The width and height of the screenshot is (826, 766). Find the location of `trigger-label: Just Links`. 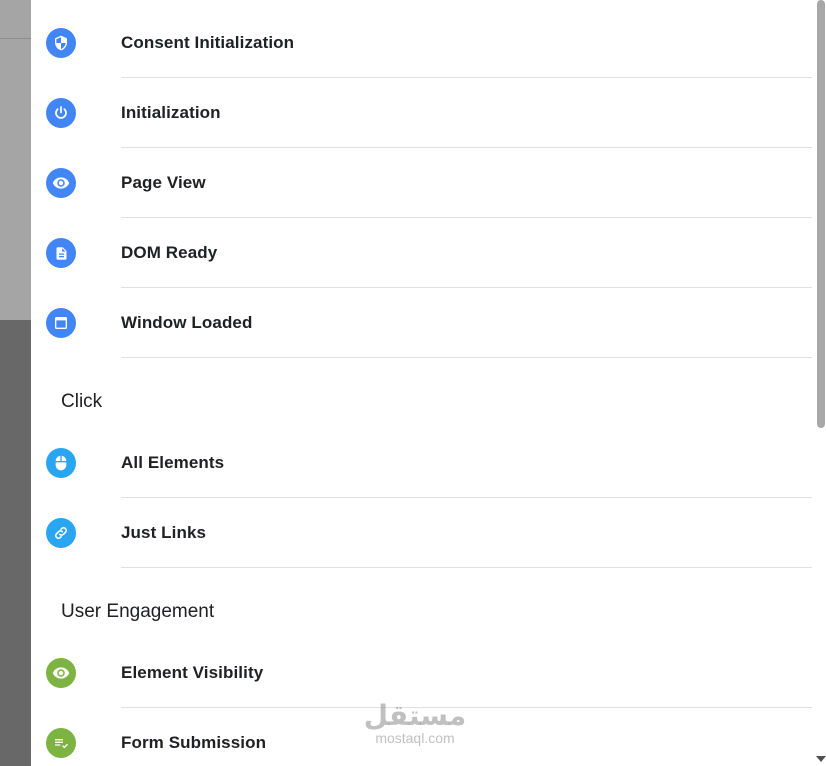

trigger-label: Just Links is located at coordinates (164, 532).